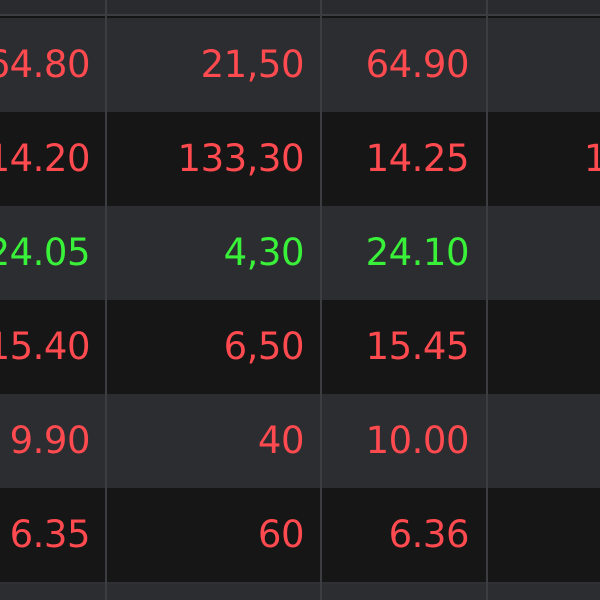  Describe the element at coordinates (417, 252) in the screenshot. I see `price-cell: 24.10` at that location.